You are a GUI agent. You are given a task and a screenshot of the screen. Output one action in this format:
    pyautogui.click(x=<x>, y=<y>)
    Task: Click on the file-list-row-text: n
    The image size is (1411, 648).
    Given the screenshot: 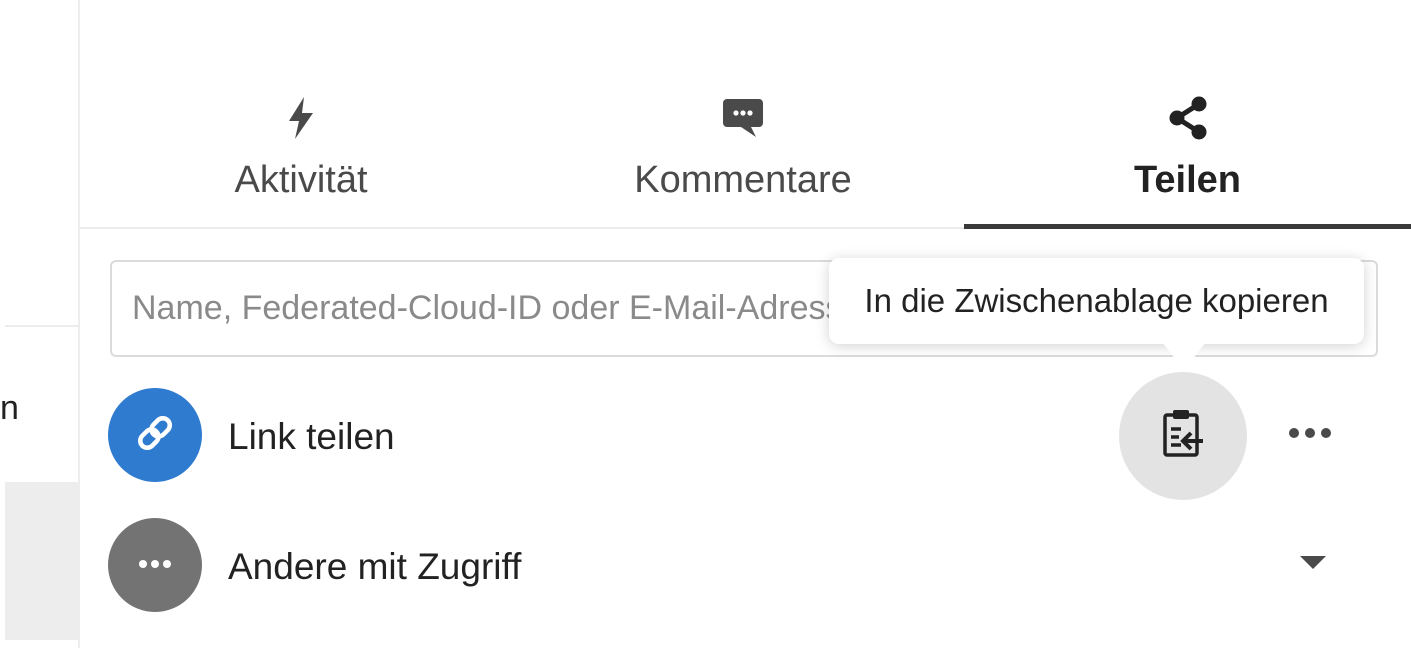 What is the action you would take?
    pyautogui.click(x=9, y=408)
    